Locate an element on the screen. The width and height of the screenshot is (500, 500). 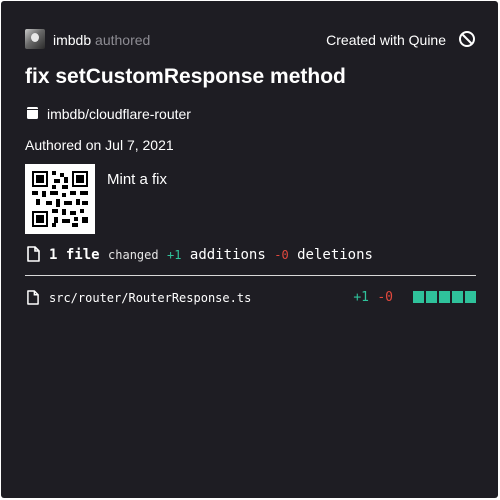
deletions-count: -0 is located at coordinates (281, 255).